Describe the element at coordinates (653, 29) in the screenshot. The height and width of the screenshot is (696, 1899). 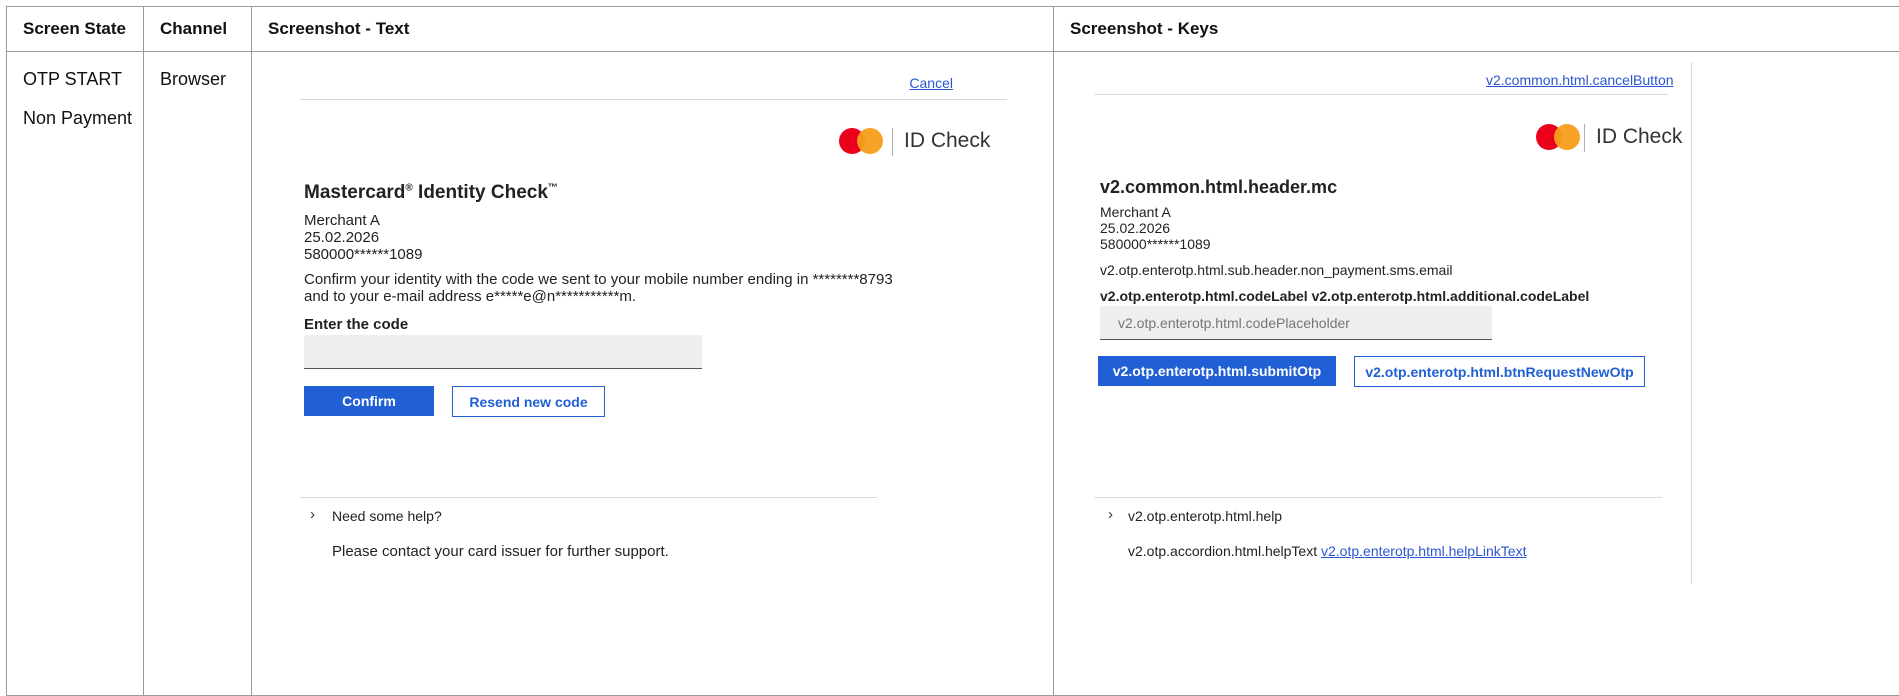
I see `header-screenshot-text: Screenshot - Text` at that location.